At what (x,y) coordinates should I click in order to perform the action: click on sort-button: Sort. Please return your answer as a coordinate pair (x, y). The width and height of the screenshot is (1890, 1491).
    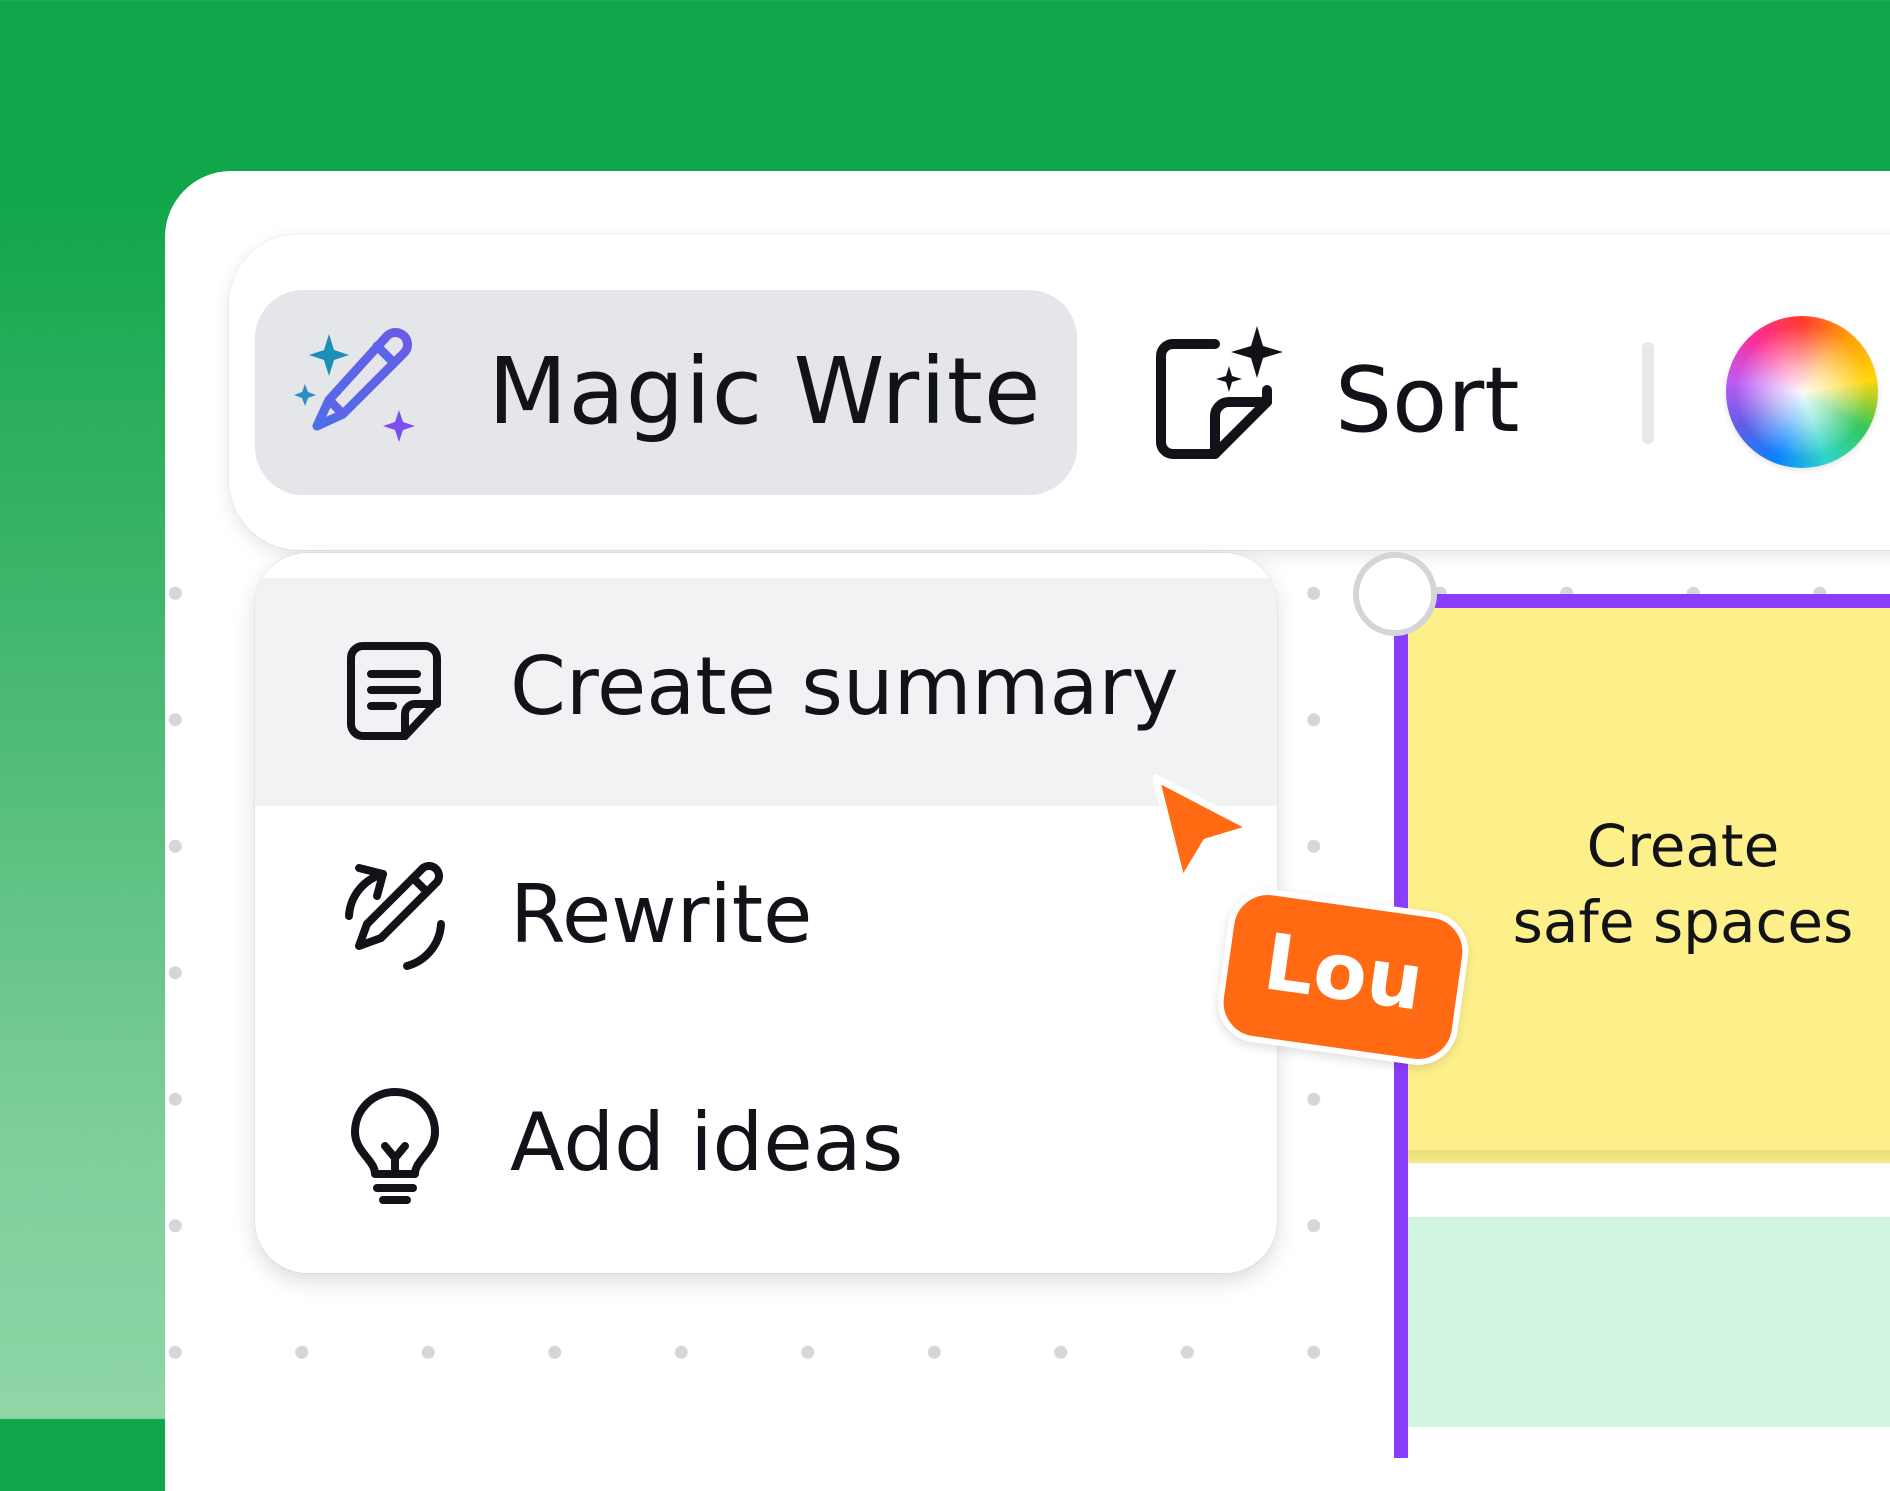
    Looking at the image, I should click on (1345, 395).